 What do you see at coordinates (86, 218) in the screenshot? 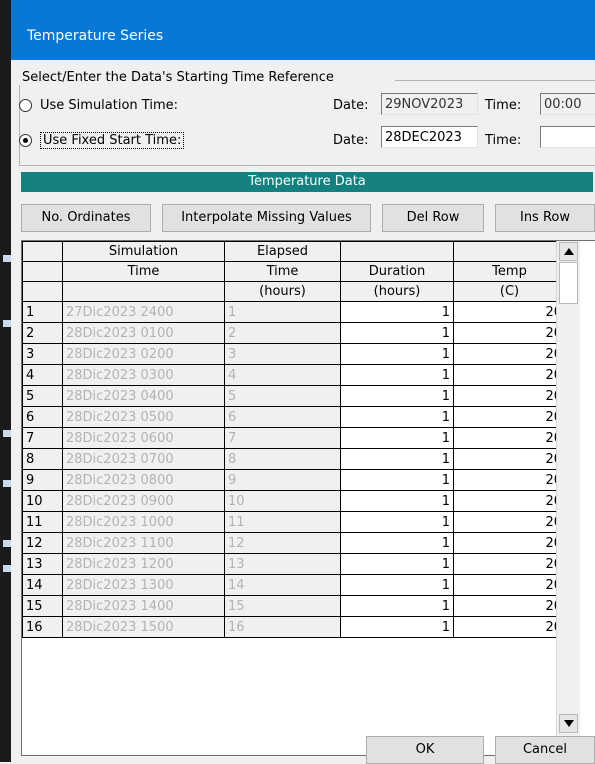
I see `no-ordinates-button: No. Ordinates` at bounding box center [86, 218].